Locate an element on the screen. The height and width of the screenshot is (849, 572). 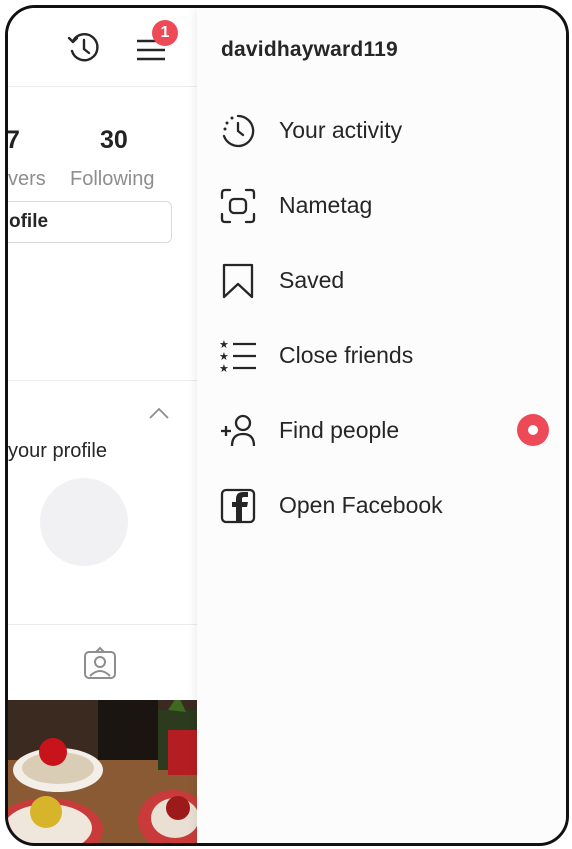
menu-item-label: Nametag is located at coordinates (326, 205).